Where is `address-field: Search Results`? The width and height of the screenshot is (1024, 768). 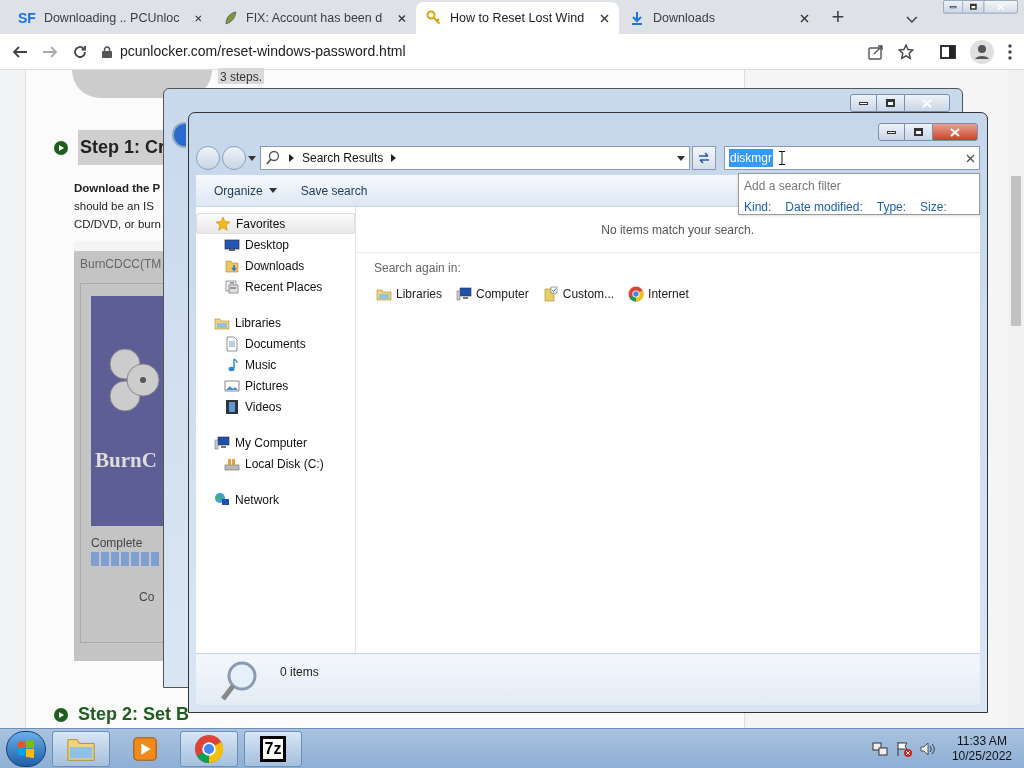
address-field: Search Results is located at coordinates (475, 158).